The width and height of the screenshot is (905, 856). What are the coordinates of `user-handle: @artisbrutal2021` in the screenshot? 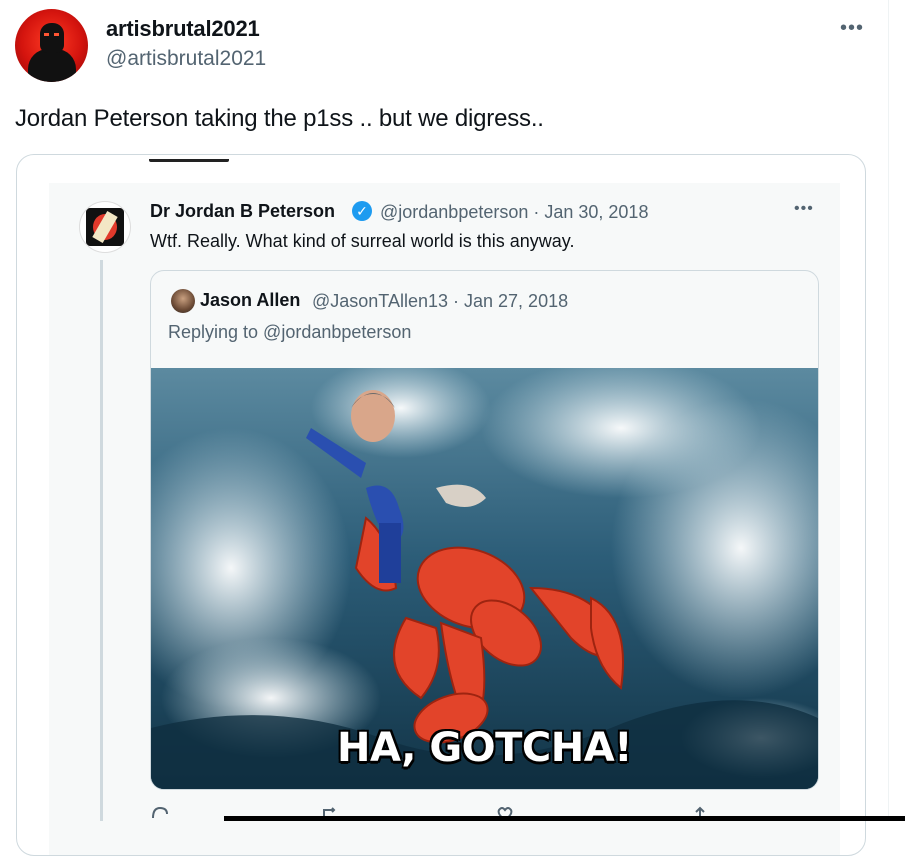 It's located at (186, 59).